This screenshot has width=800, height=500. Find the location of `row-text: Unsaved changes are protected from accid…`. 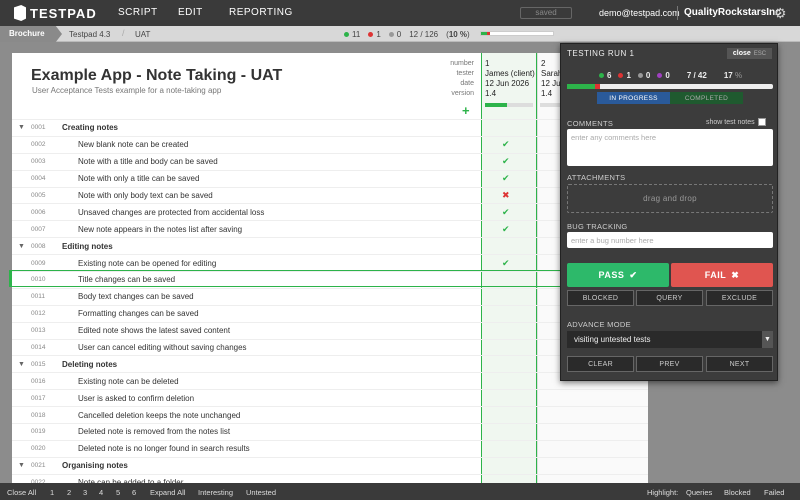

row-text: Unsaved changes are protected from accid… is located at coordinates (171, 212).